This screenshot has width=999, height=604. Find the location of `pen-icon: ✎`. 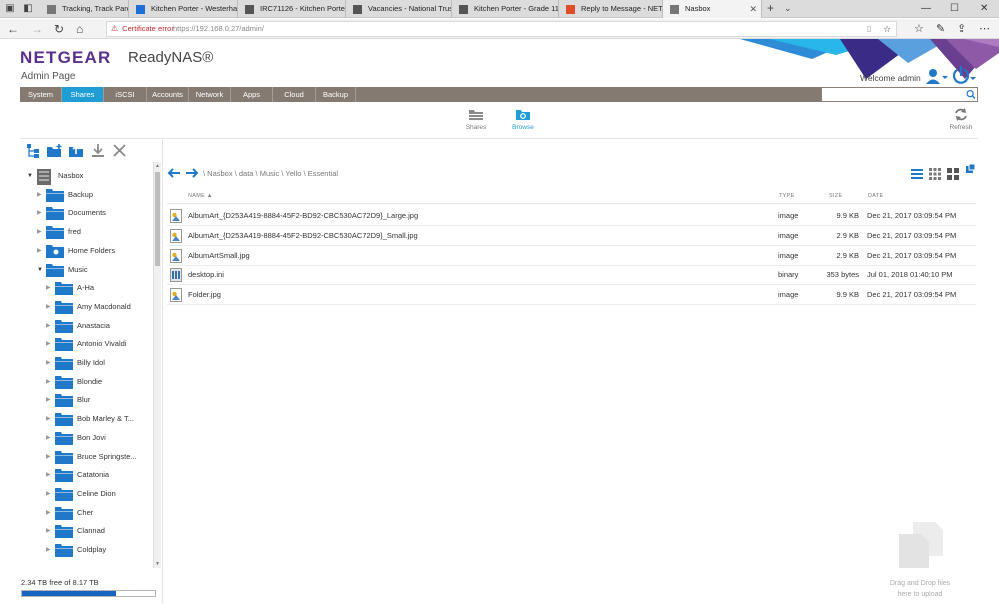

pen-icon: ✎ is located at coordinates (940, 29).